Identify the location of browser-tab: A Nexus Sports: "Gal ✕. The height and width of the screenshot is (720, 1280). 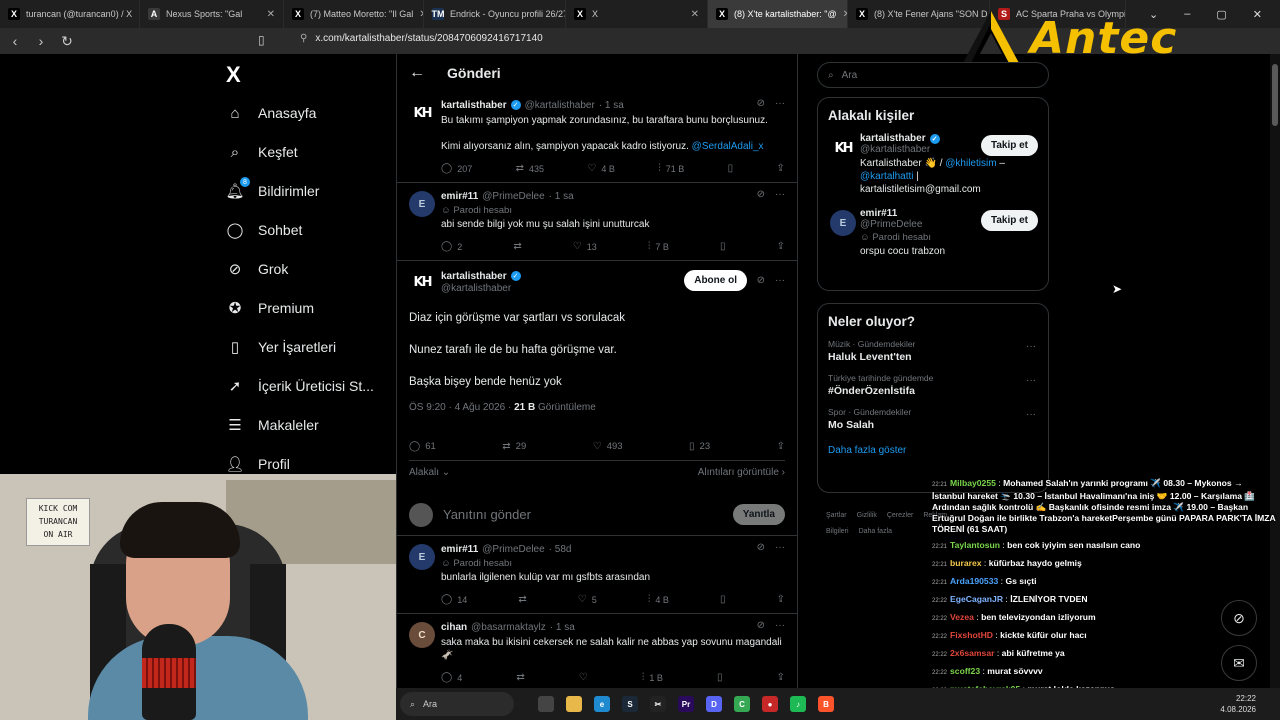
(212, 14).